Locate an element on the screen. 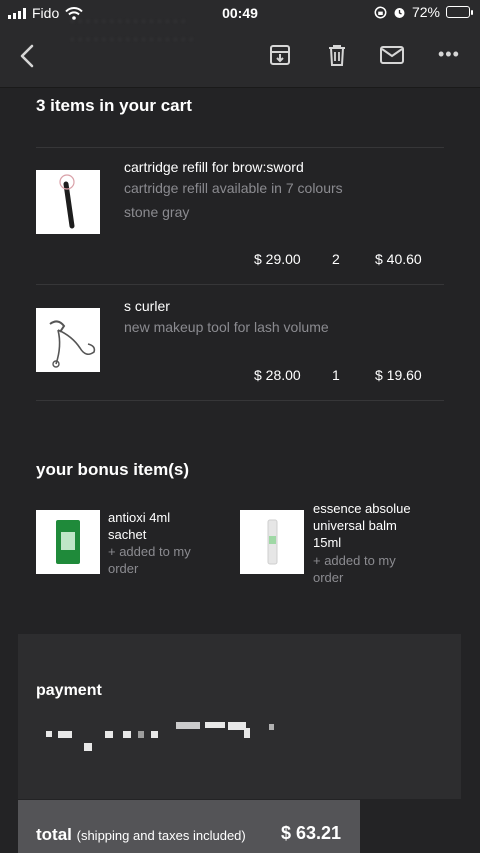  more-horizontal-icon: ••• is located at coordinates (448, 54).